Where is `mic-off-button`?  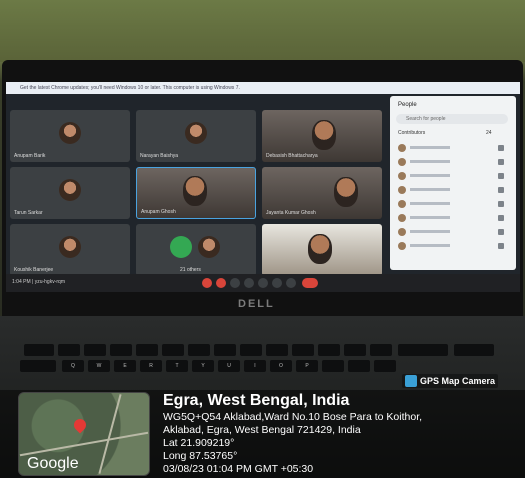 mic-off-button is located at coordinates (207, 283).